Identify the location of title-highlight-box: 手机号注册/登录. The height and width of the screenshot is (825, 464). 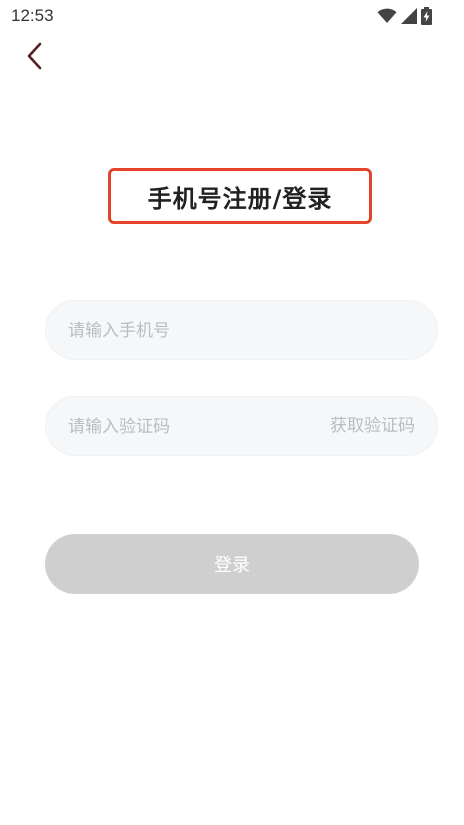
(240, 196).